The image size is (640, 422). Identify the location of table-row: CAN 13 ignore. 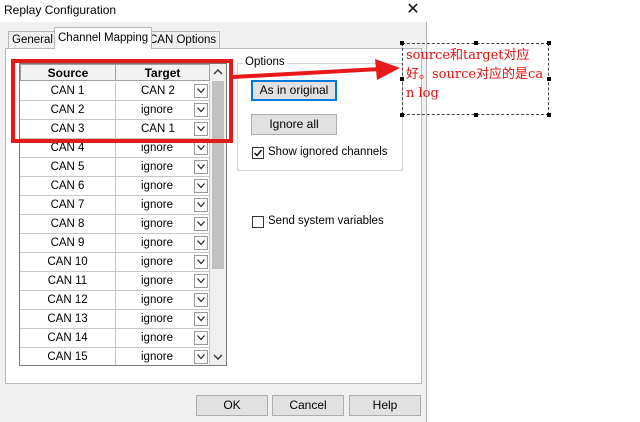
(115, 319).